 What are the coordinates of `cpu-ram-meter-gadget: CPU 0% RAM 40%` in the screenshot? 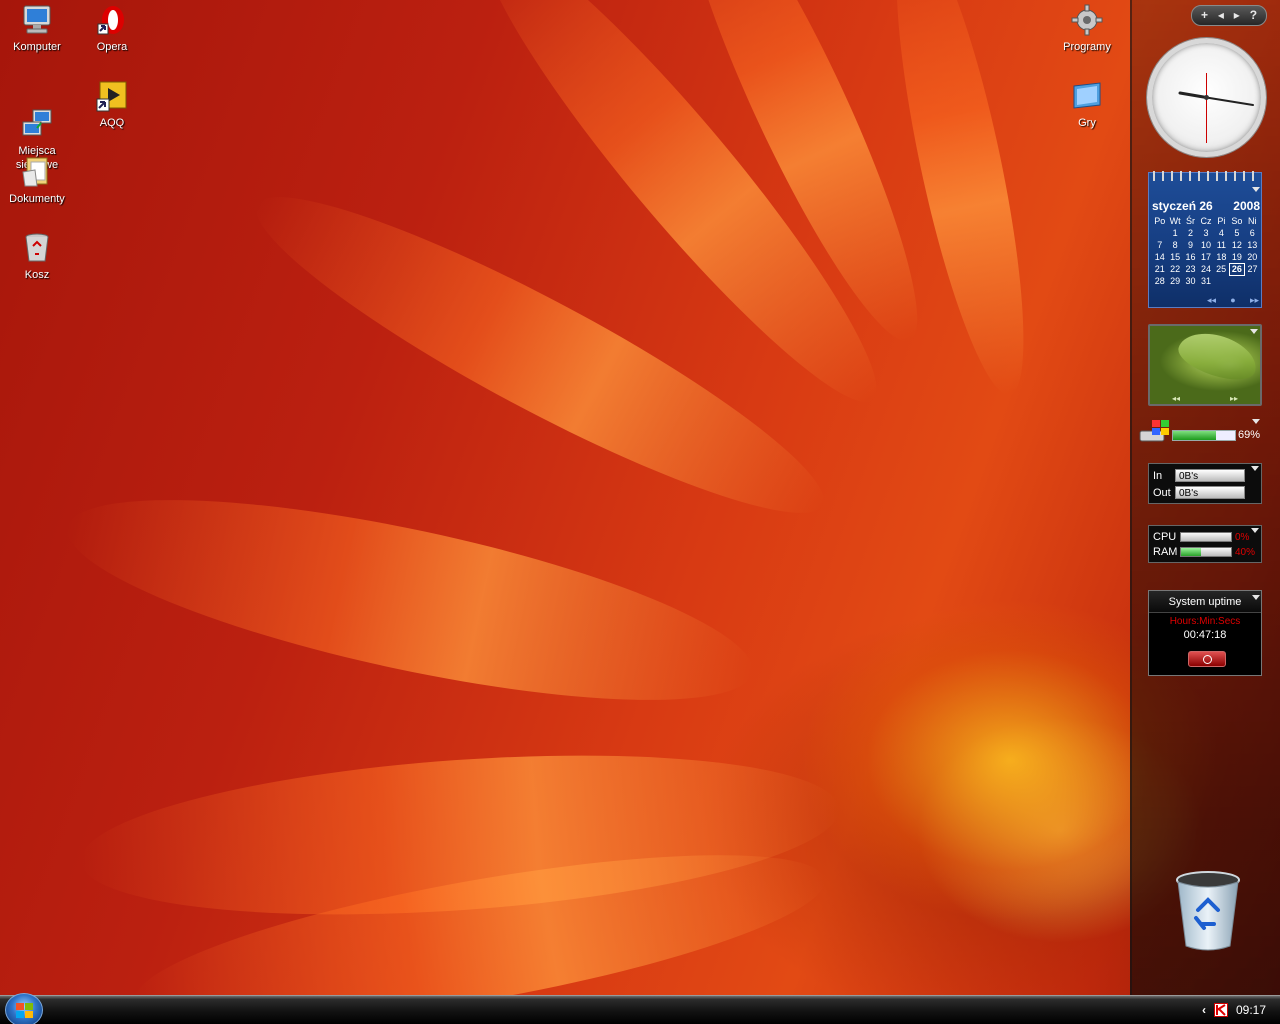 It's located at (1205, 544).